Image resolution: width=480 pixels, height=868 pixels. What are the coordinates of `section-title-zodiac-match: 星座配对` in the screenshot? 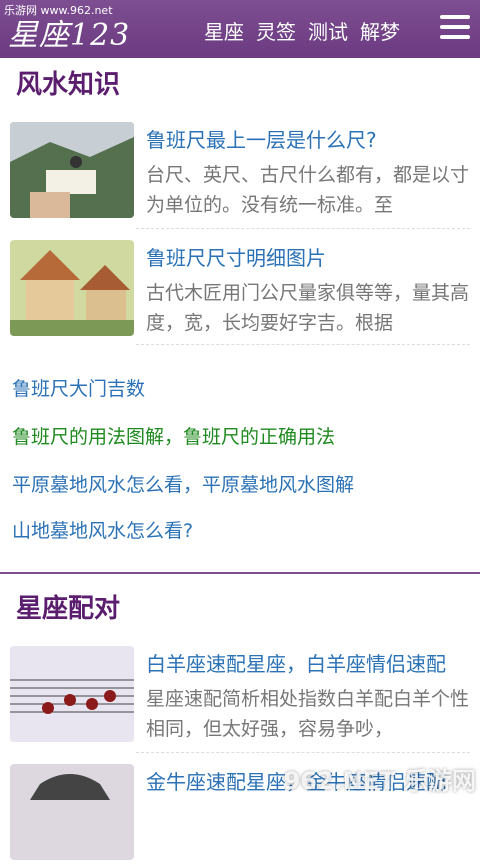 It's located at (68, 609).